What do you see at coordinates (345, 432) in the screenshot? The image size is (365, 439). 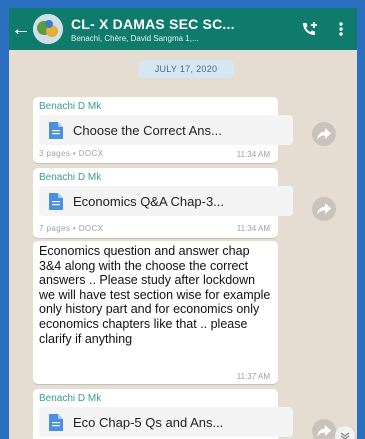 I see `scroll-down-icon` at bounding box center [345, 432].